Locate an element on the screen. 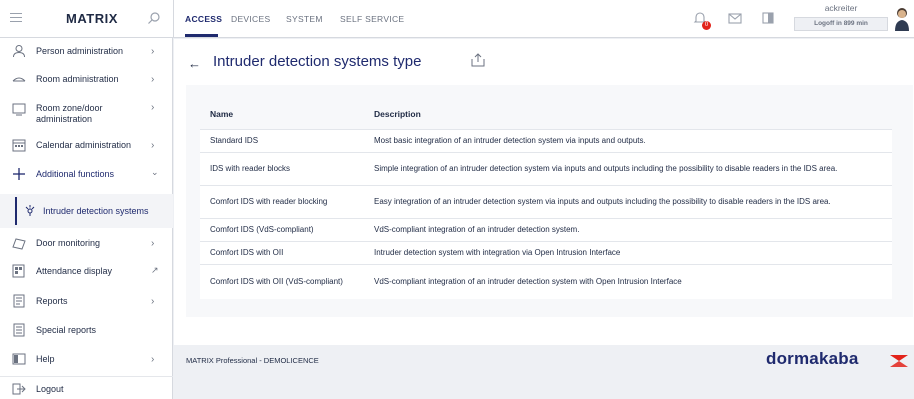 The width and height of the screenshot is (914, 399). tab-system: SYSTEM is located at coordinates (304, 19).